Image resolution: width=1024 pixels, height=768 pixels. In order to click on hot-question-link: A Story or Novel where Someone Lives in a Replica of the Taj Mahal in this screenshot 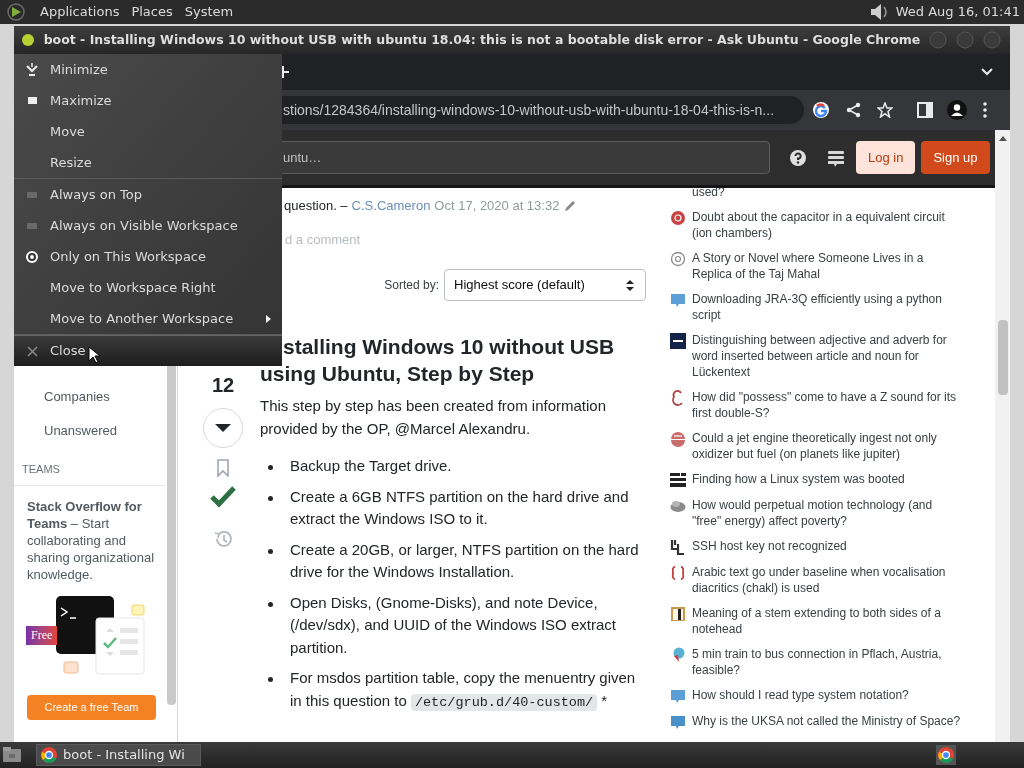, I will do `click(828, 266)`.